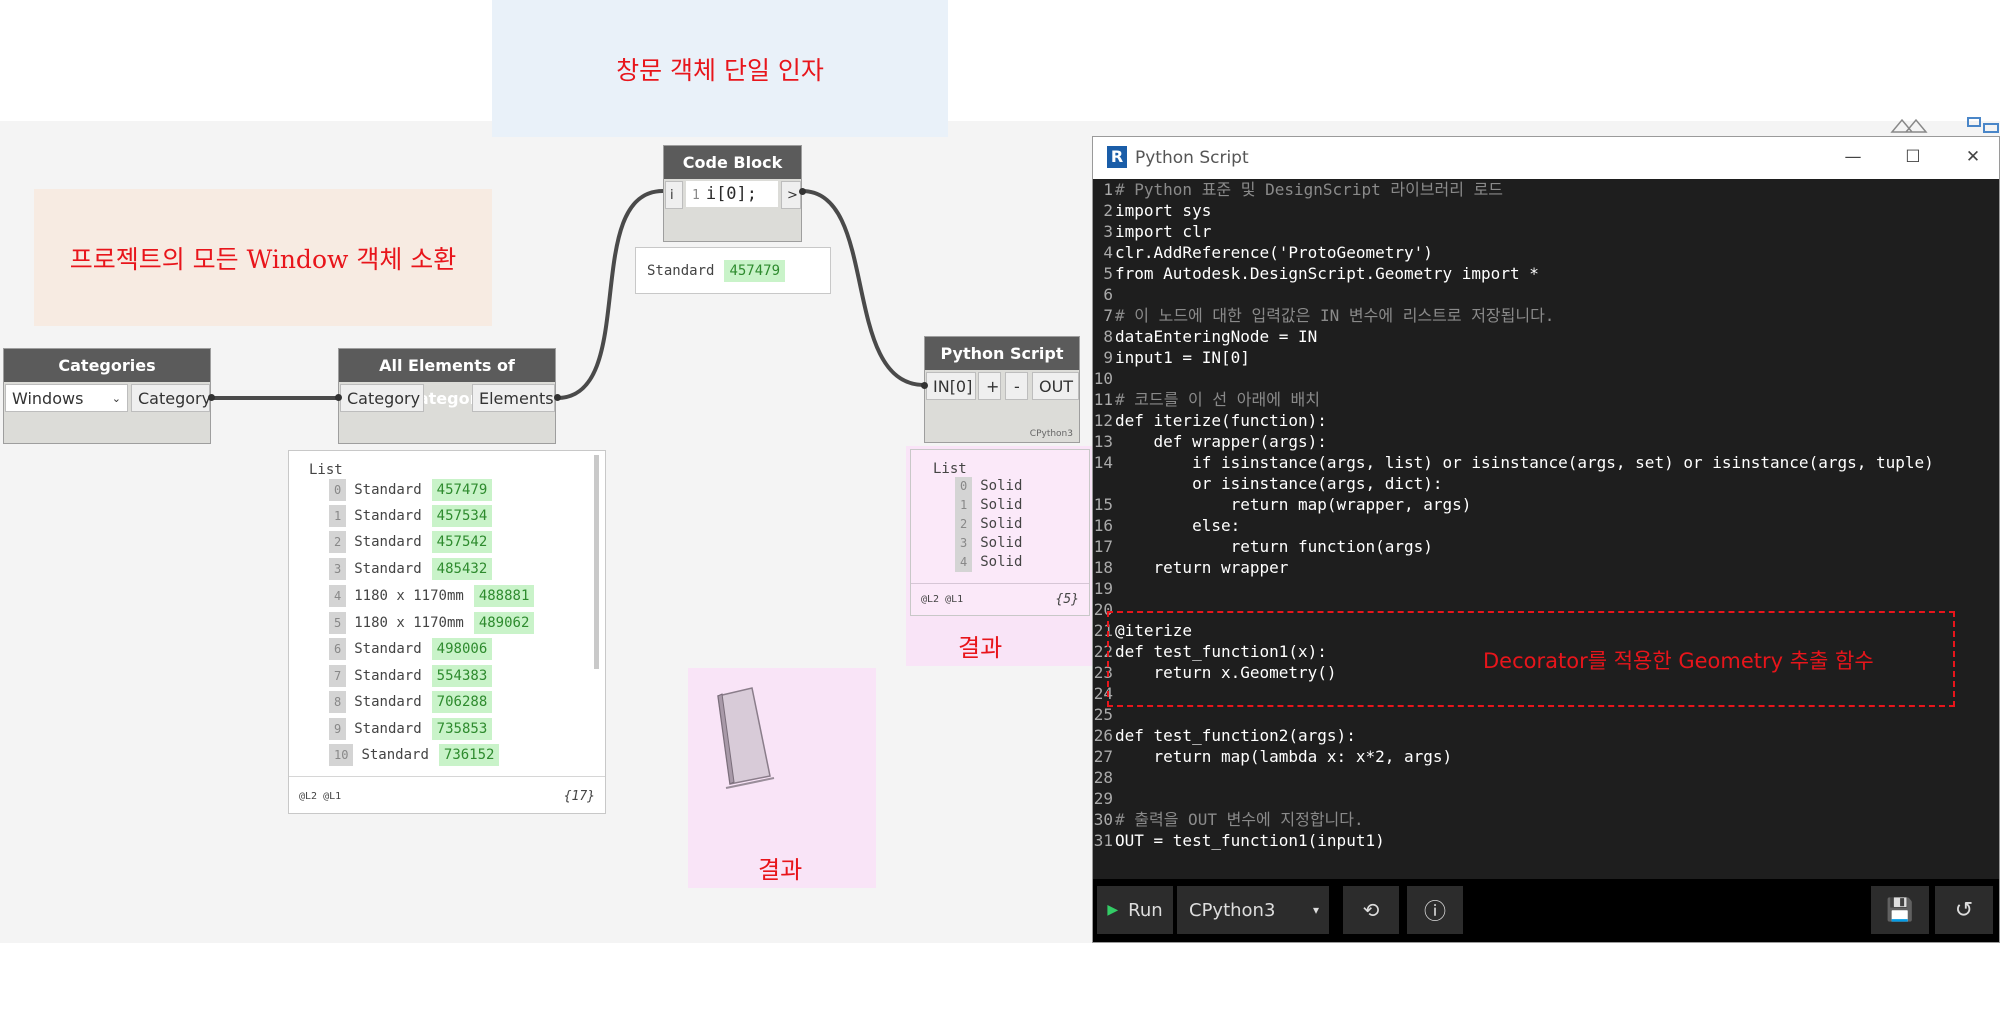  What do you see at coordinates (1913, 157) in the screenshot?
I see `maximize-icon: ☐` at bounding box center [1913, 157].